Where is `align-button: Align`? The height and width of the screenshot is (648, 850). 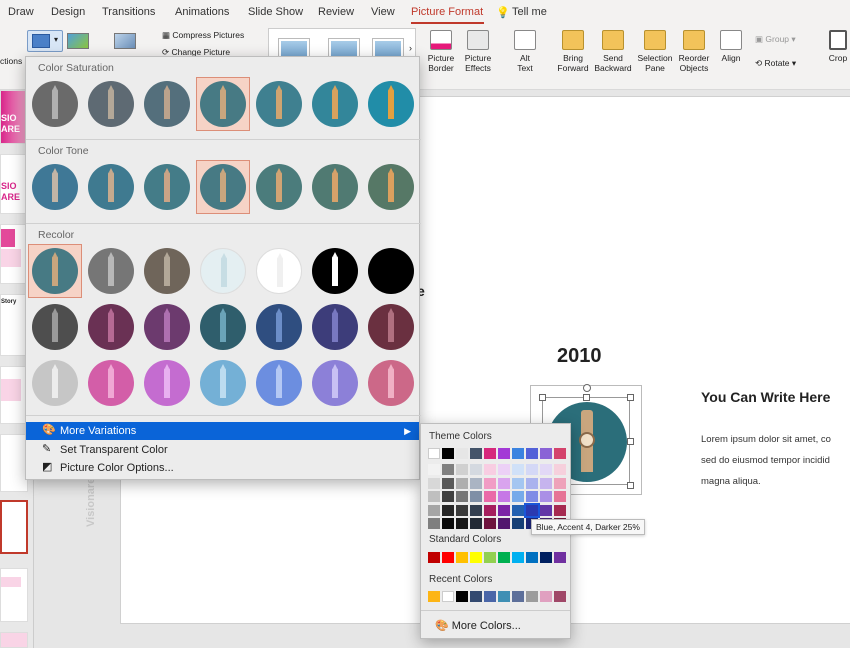 align-button: Align is located at coordinates (731, 46).